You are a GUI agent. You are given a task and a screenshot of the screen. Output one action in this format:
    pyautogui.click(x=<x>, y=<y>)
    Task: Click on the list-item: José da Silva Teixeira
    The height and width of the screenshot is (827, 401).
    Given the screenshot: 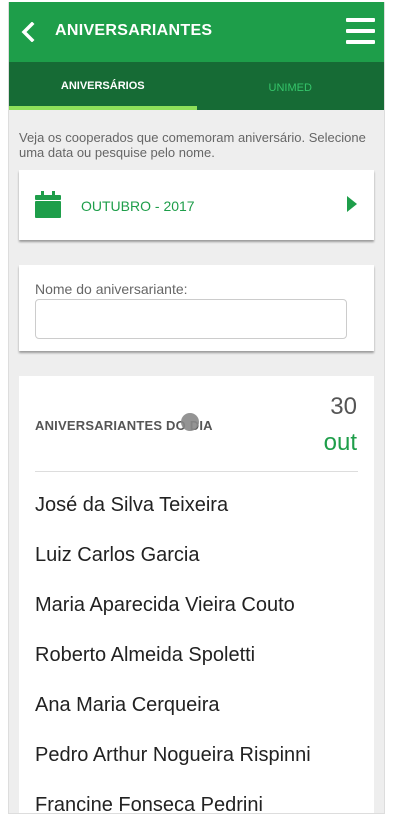 What is the action you would take?
    pyautogui.click(x=200, y=505)
    